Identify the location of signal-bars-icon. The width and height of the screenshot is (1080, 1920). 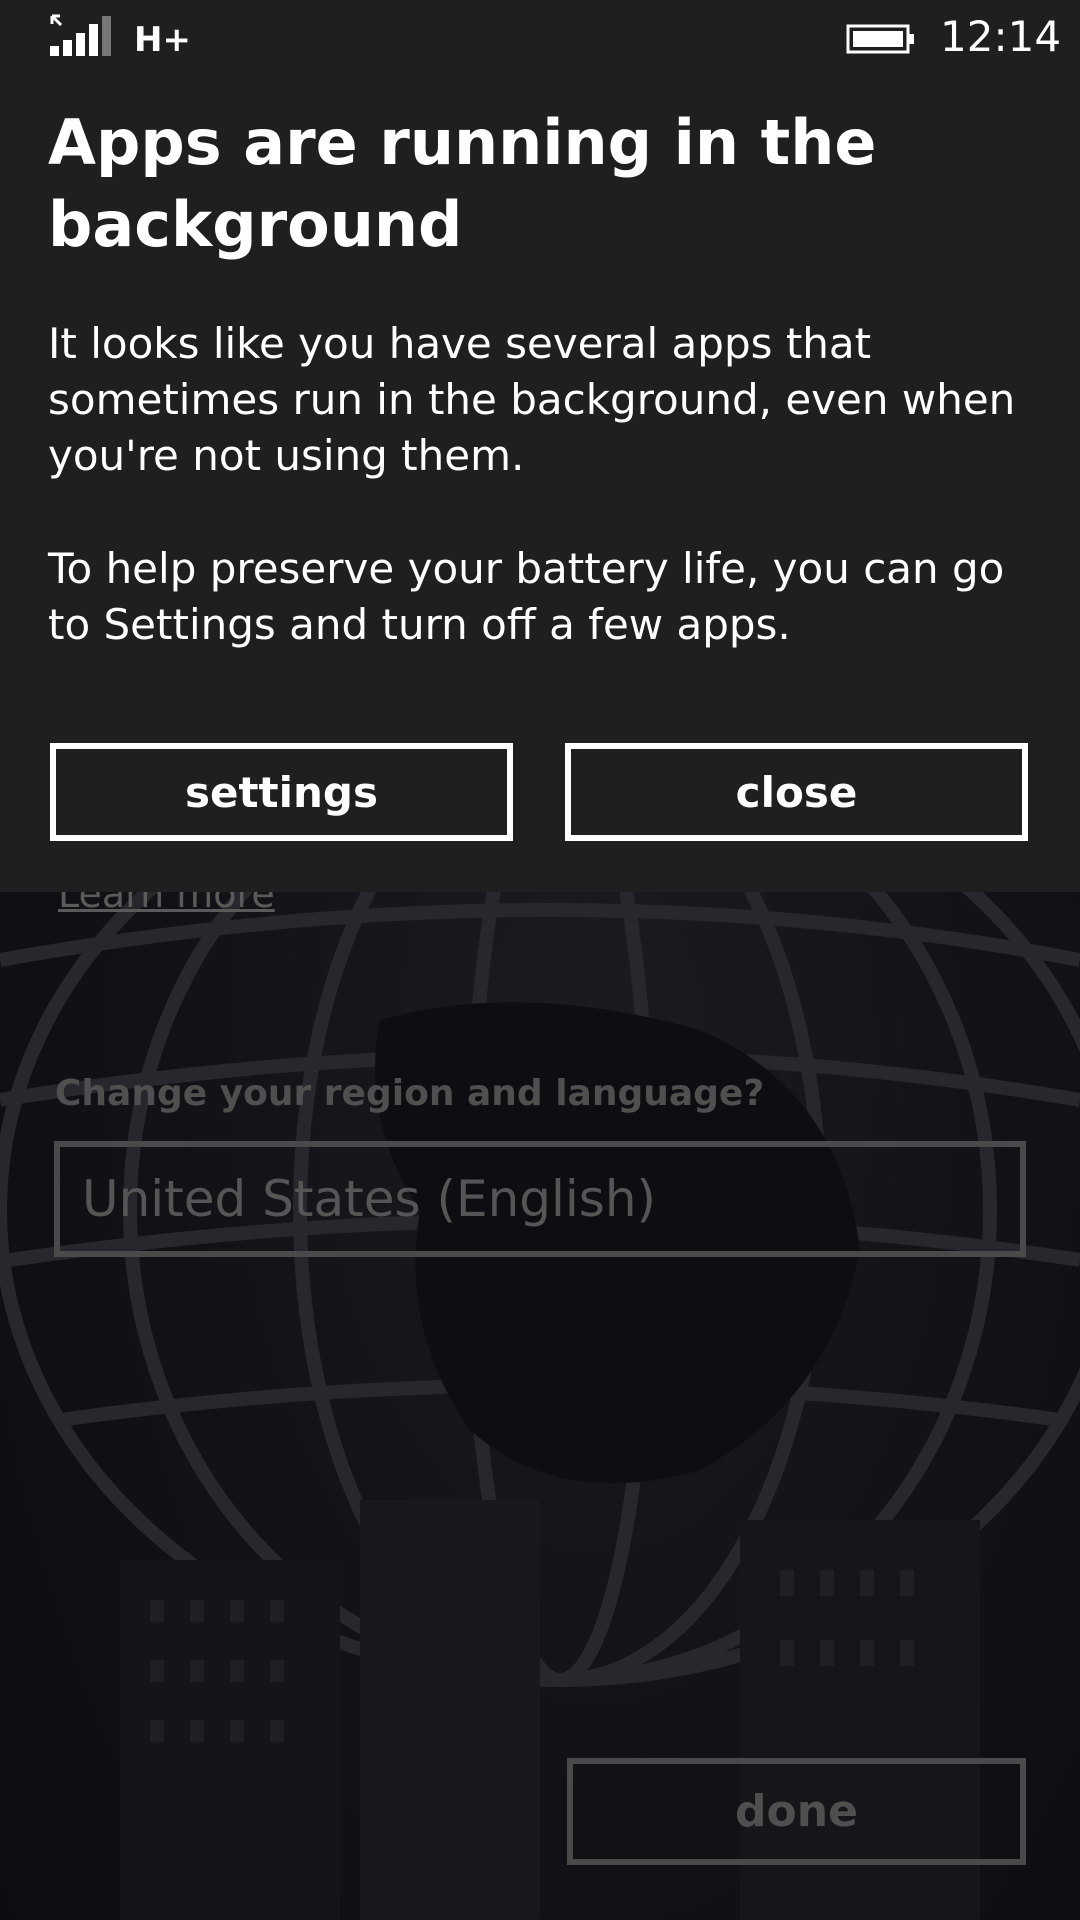
(80, 35).